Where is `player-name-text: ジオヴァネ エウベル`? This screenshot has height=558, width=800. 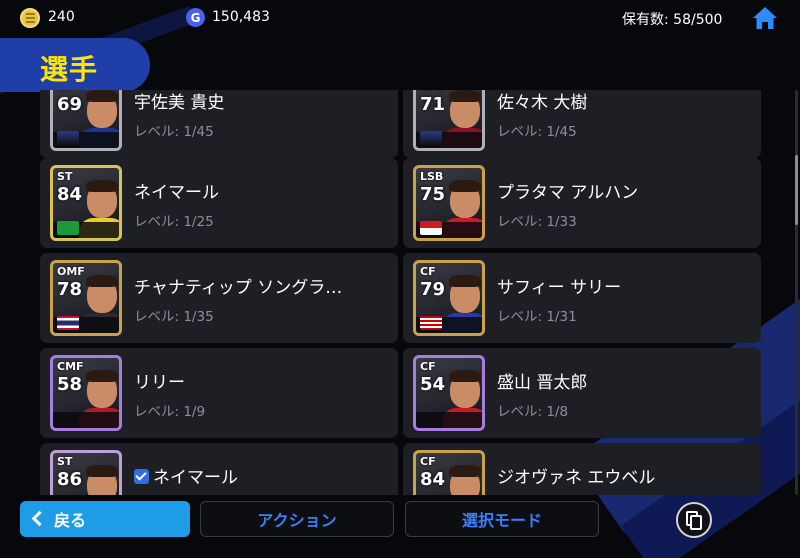 player-name-text: ジオヴァネ エウベル is located at coordinates (576, 478).